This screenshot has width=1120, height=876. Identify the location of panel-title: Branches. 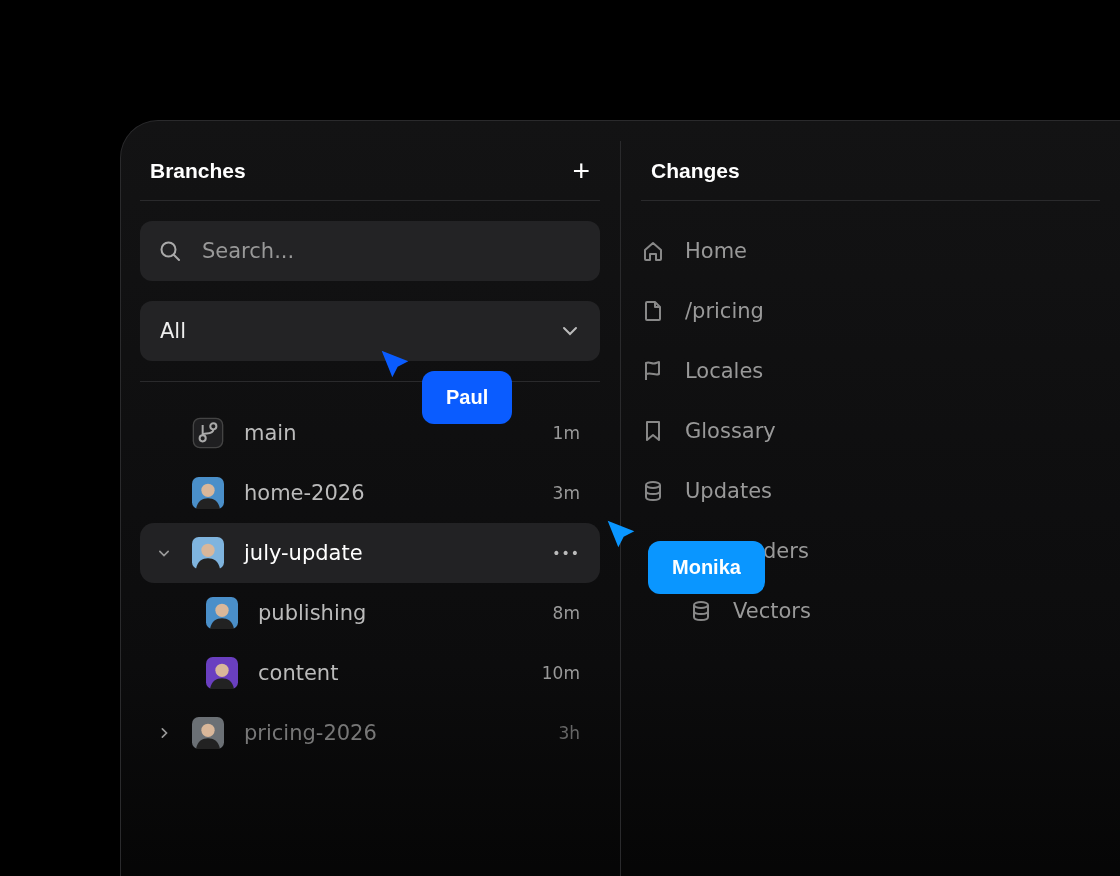
(198, 170).